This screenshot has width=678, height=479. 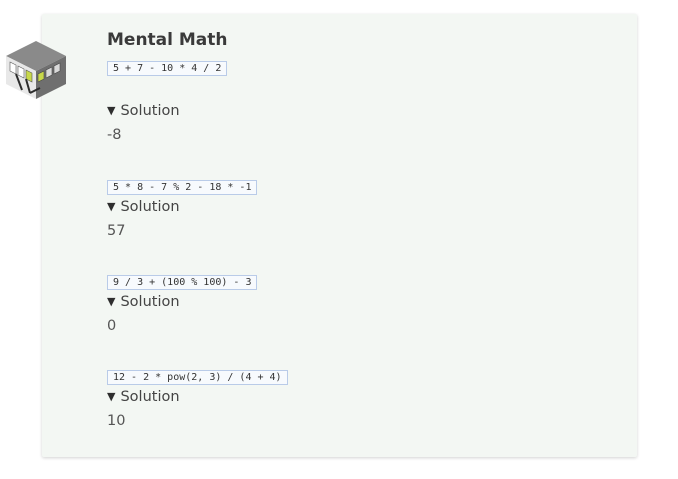 I want to click on expression-code: 5 * 8 - 7 % 2 - 18 * -1, so click(x=182, y=187).